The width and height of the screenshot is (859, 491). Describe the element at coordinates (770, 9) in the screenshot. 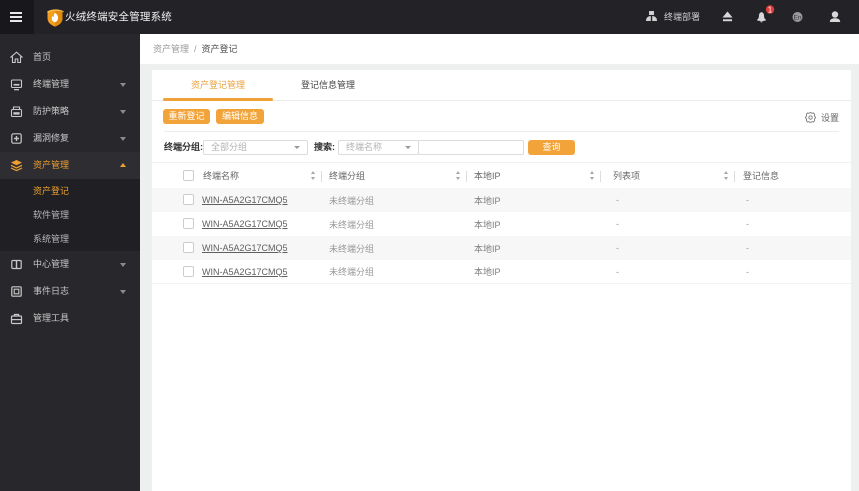

I see `svg-text: 1` at that location.